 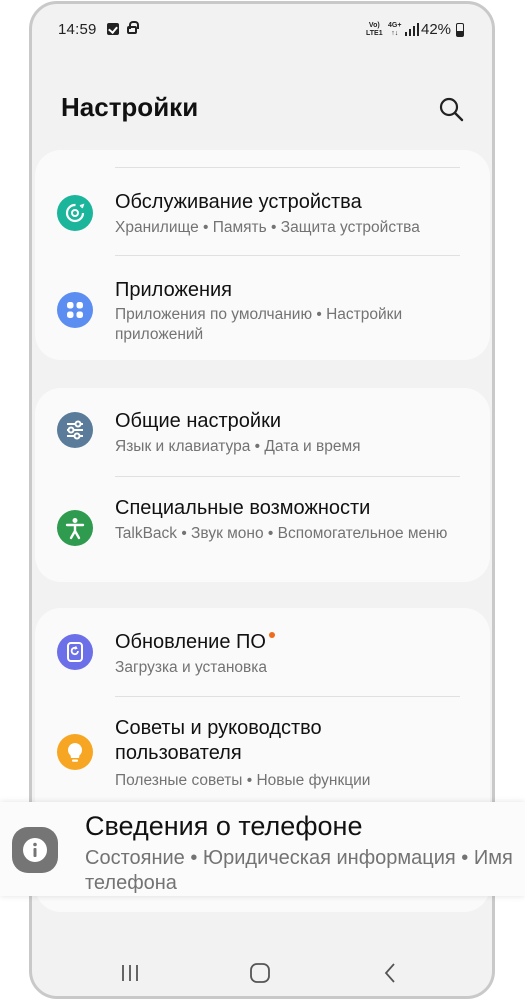 I want to click on status-time: 14:59, so click(x=77, y=29).